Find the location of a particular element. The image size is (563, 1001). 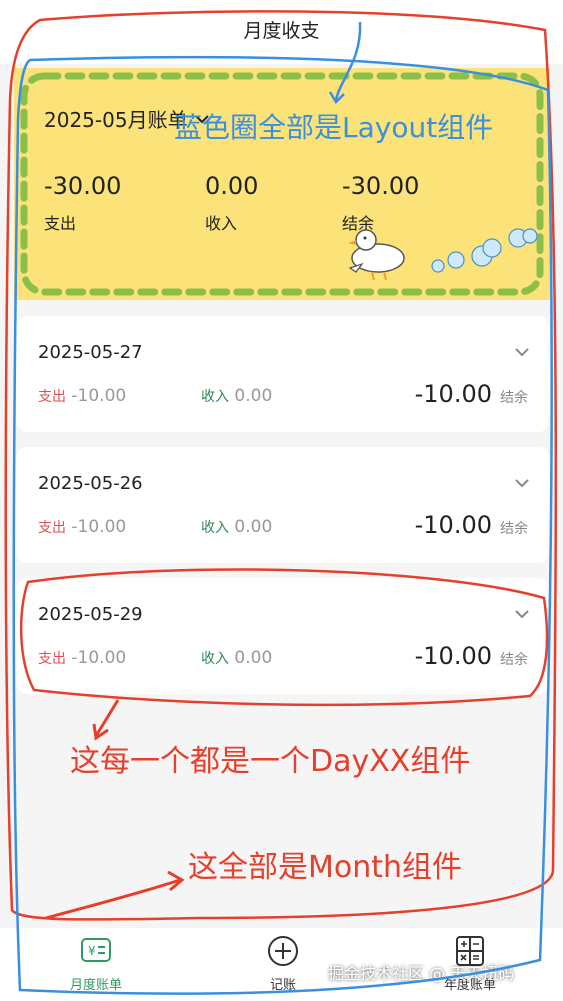

duck-illustration is located at coordinates (443, 254).